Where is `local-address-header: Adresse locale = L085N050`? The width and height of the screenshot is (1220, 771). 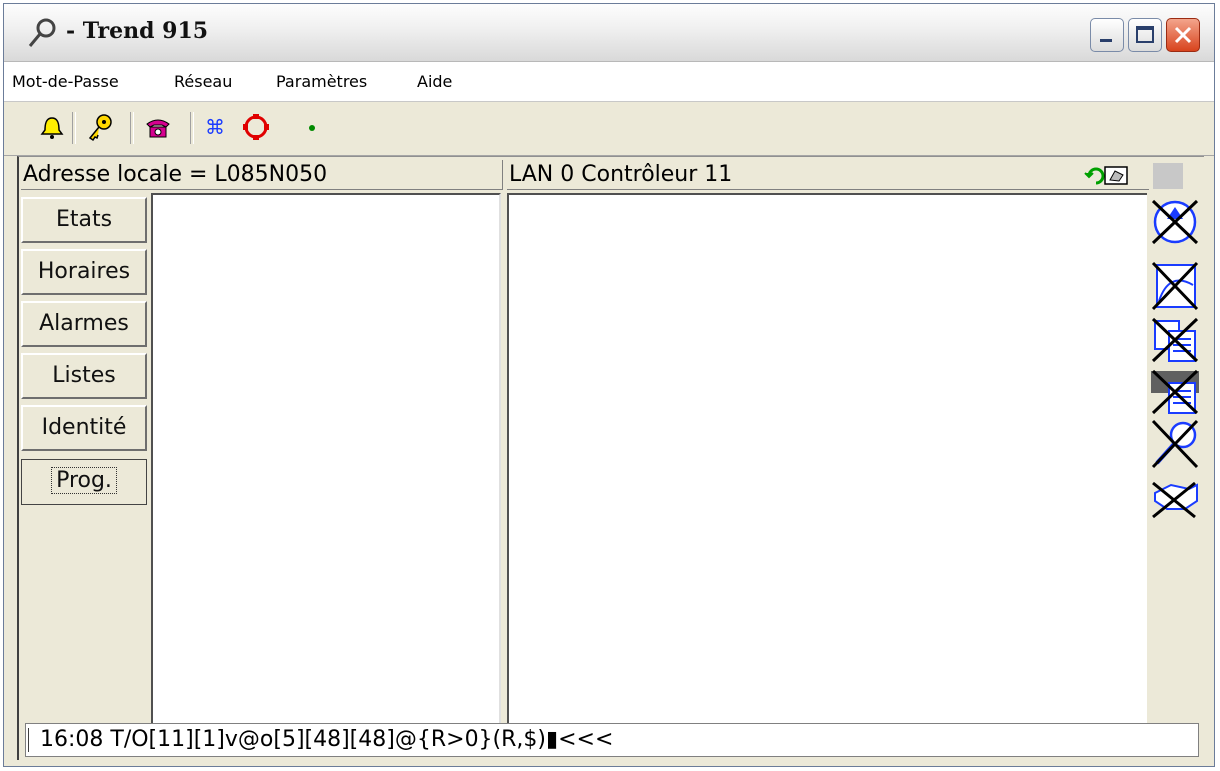 local-address-header: Adresse locale = L085N050 is located at coordinates (262, 175).